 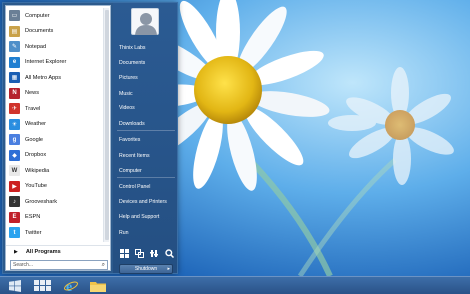 What do you see at coordinates (235, 285) in the screenshot?
I see `taskbar: e` at bounding box center [235, 285].